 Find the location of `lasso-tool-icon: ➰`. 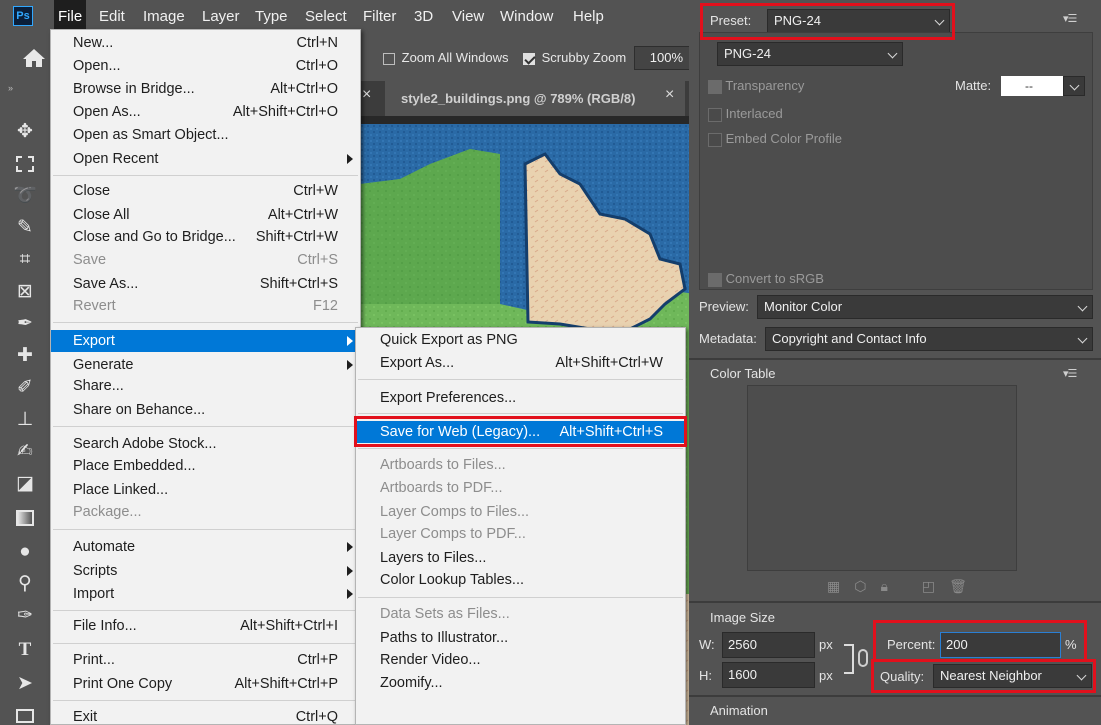

lasso-tool-icon: ➰ is located at coordinates (25, 196).